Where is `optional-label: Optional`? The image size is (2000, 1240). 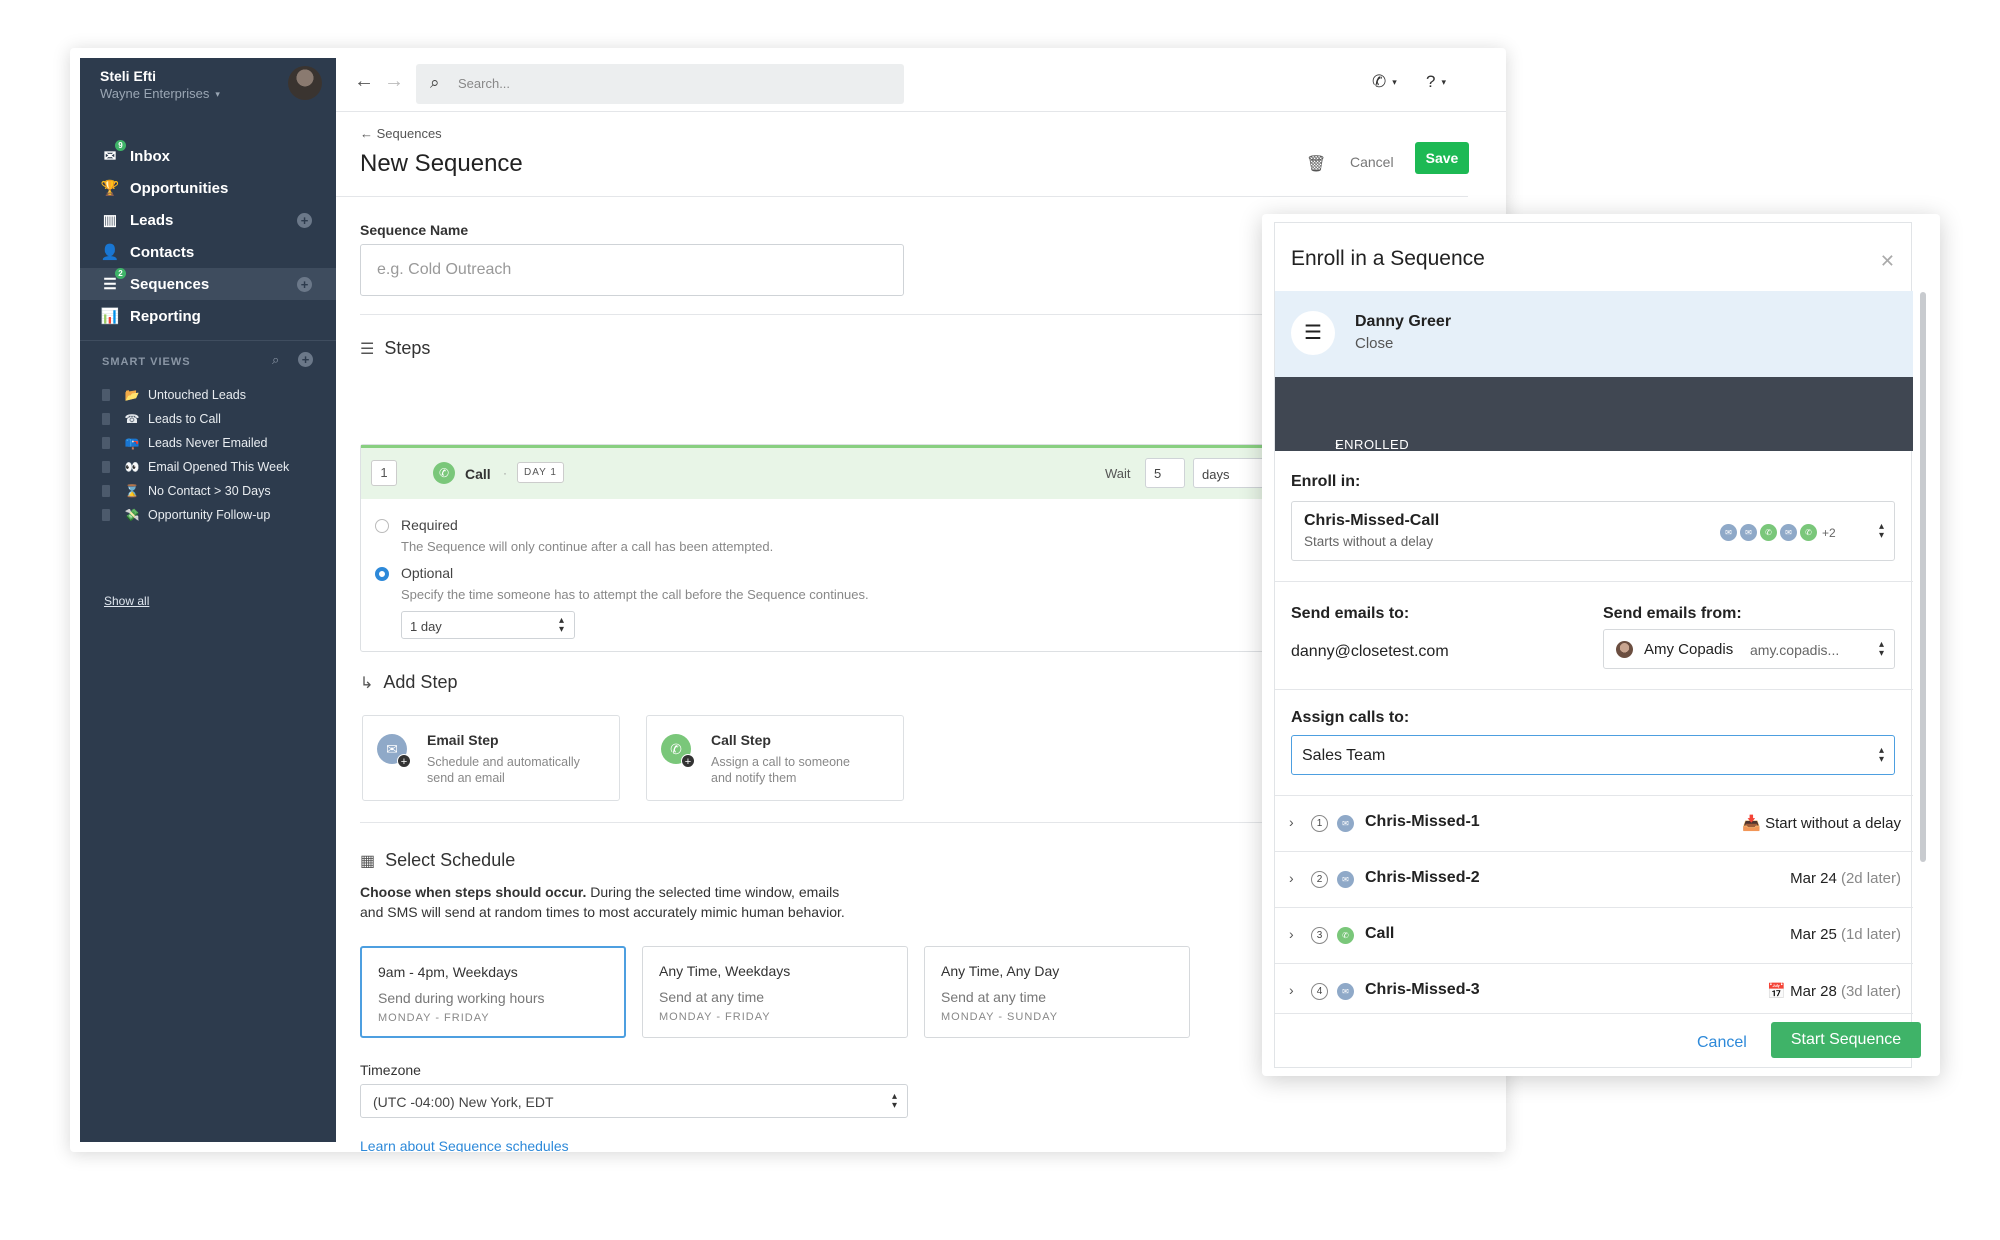 optional-label: Optional is located at coordinates (427, 573).